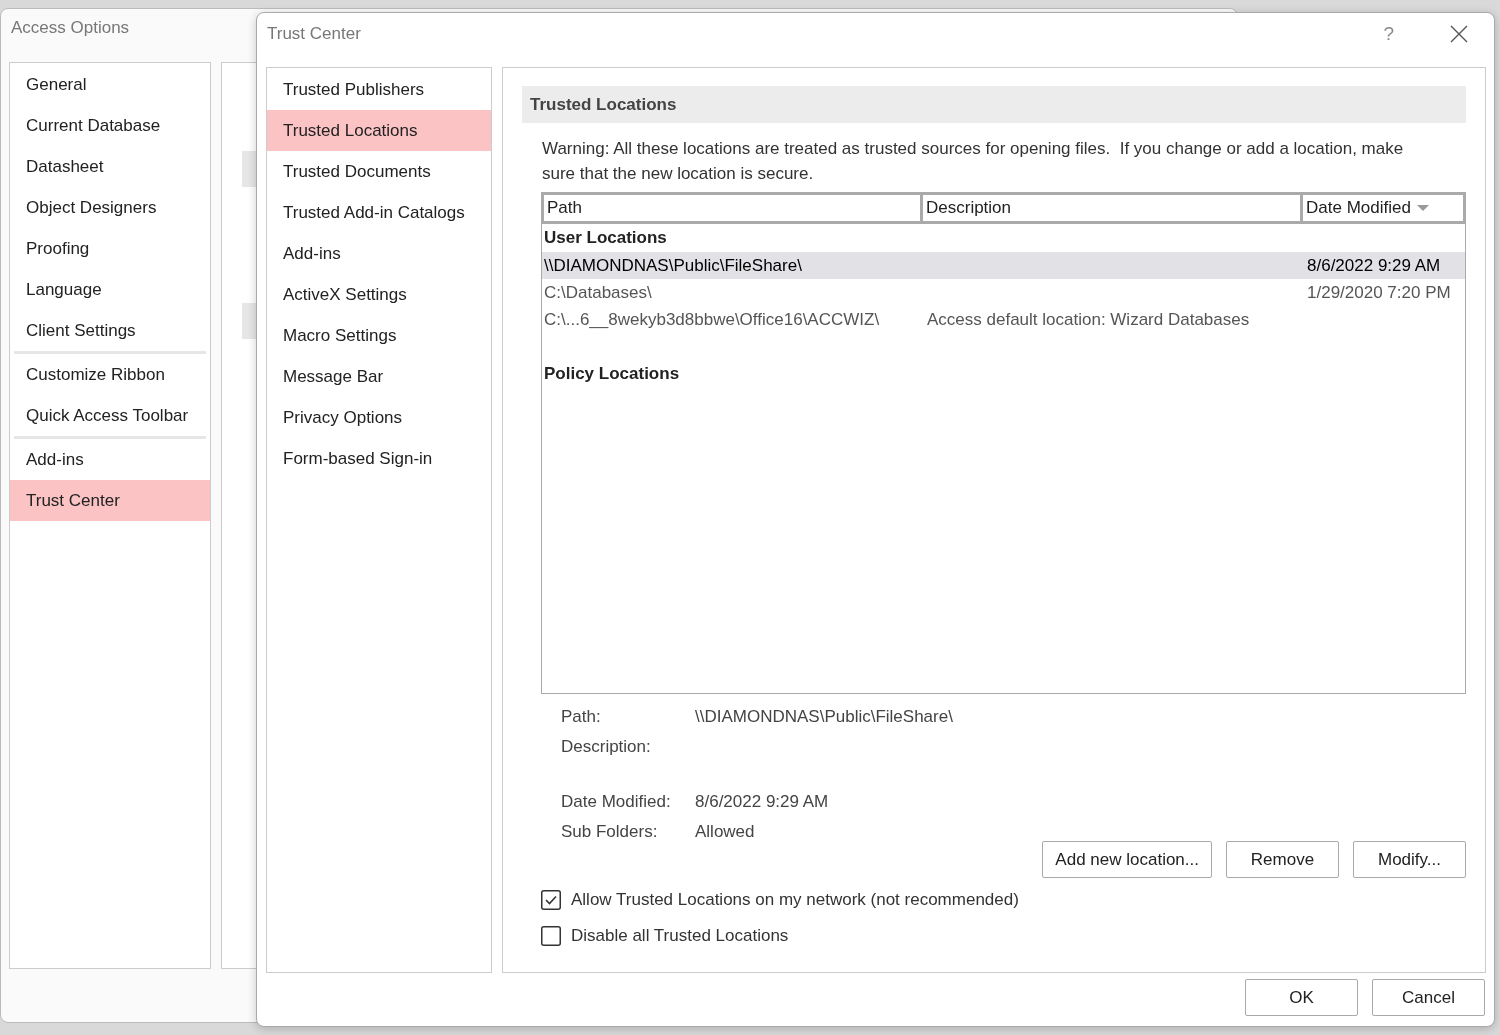 The height and width of the screenshot is (1035, 1500). What do you see at coordinates (379, 458) in the screenshot?
I see `sidebar-item: Form-based Sign-in` at bounding box center [379, 458].